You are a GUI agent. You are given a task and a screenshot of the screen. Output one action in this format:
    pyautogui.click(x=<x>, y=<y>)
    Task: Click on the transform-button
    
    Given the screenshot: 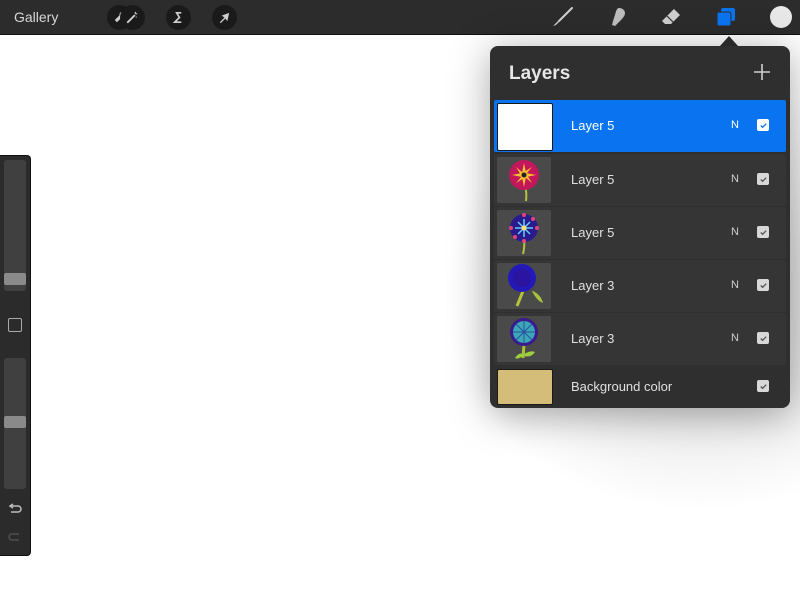 What is the action you would take?
    pyautogui.click(x=224, y=17)
    